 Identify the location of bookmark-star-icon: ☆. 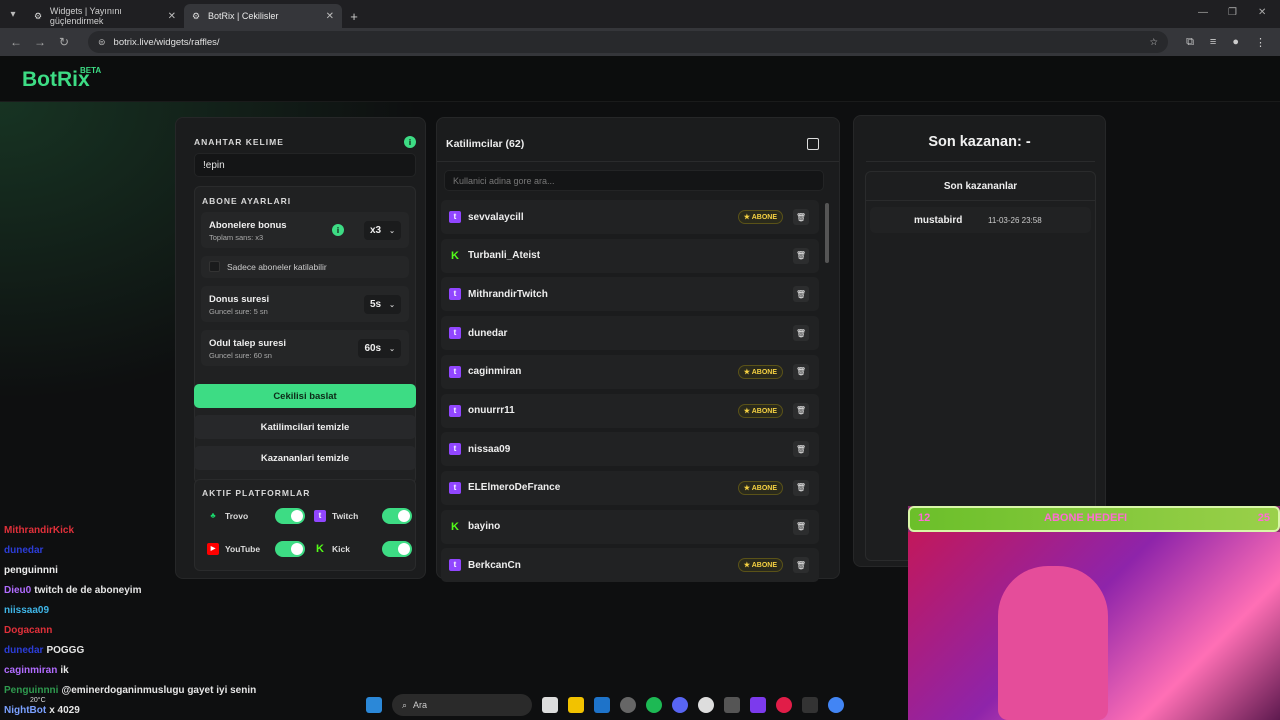
(1153, 42).